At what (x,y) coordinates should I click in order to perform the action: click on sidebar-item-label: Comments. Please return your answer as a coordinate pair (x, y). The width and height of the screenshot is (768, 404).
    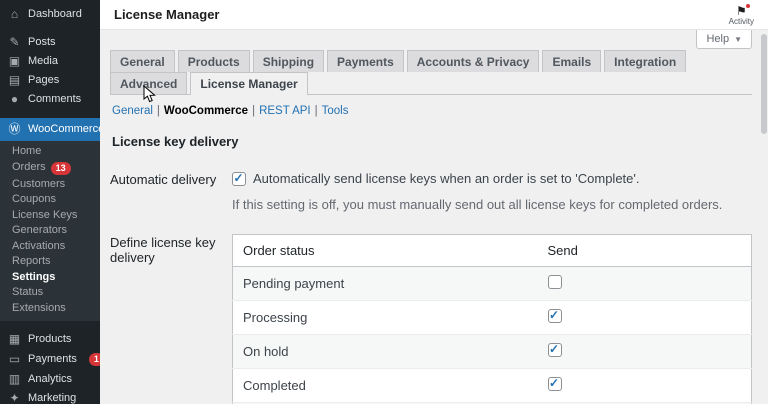
    Looking at the image, I should click on (55, 99).